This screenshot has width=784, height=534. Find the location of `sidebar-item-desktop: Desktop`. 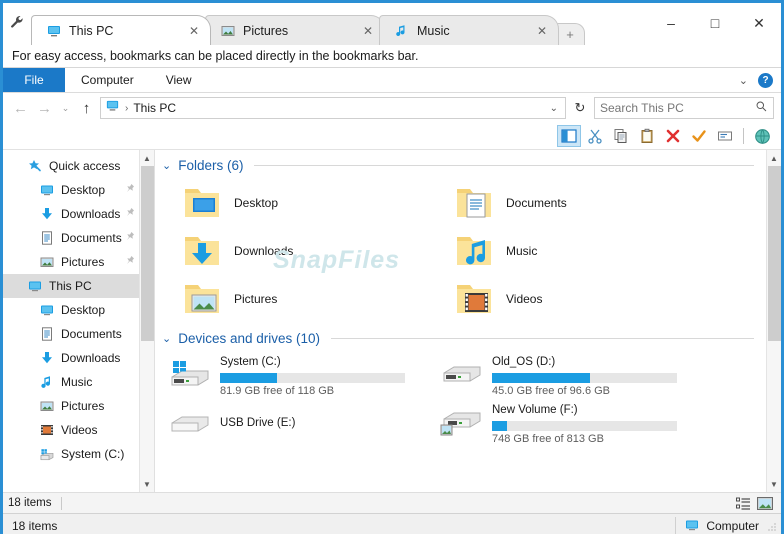

sidebar-item-desktop: Desktop is located at coordinates (71, 310).